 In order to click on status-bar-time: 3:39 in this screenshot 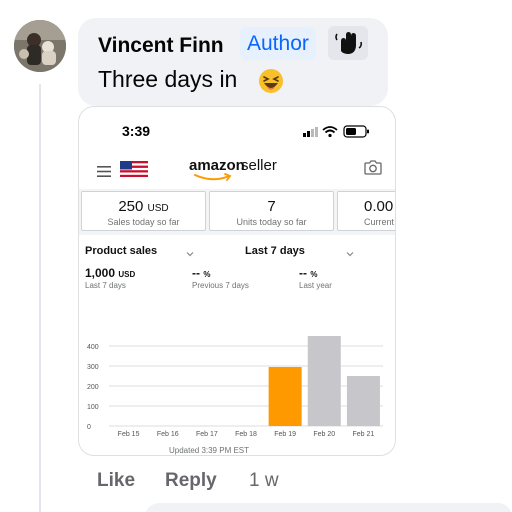, I will do `click(136, 131)`.